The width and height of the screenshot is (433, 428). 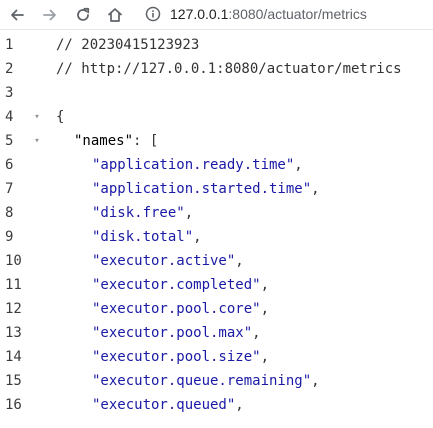 I want to click on back-button, so click(x=17, y=14).